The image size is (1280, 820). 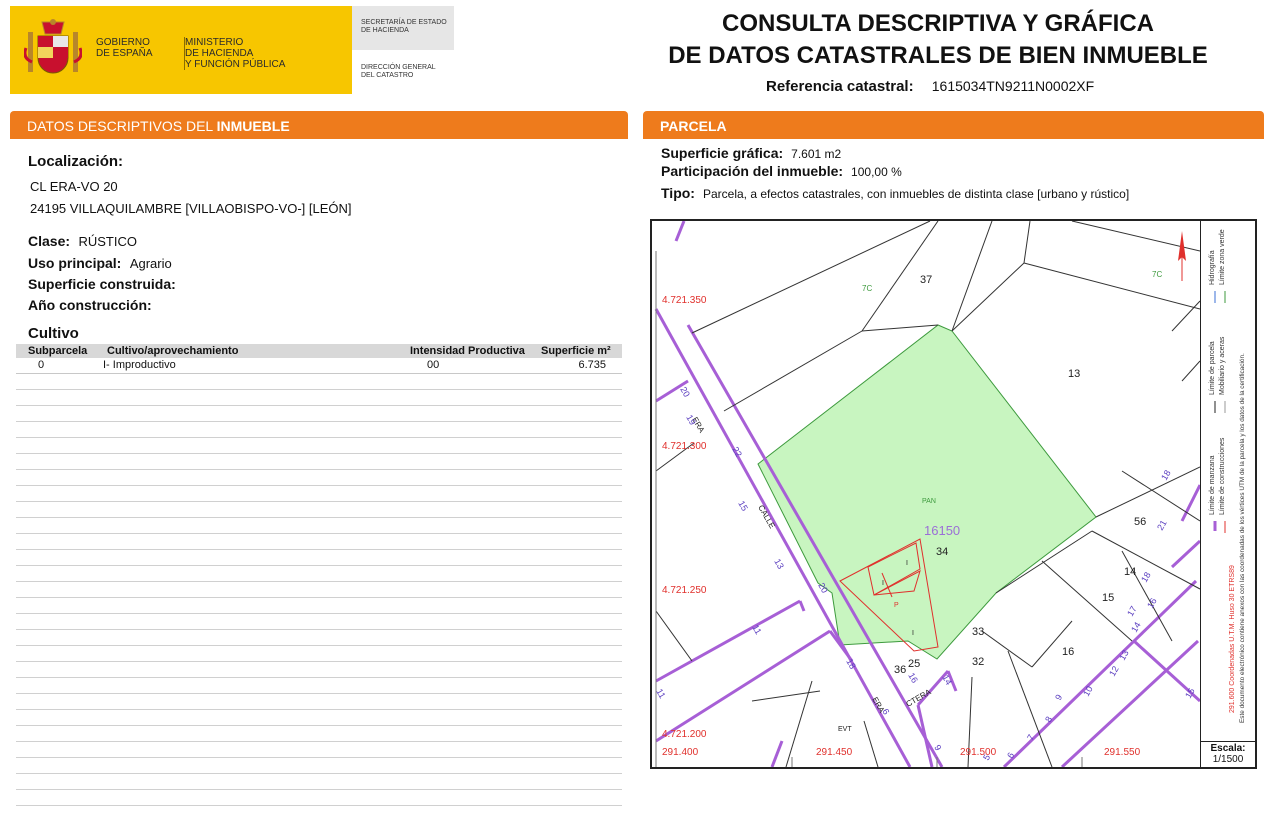 What do you see at coordinates (978, 632) in the screenshot?
I see `parcel-number-label: 33` at bounding box center [978, 632].